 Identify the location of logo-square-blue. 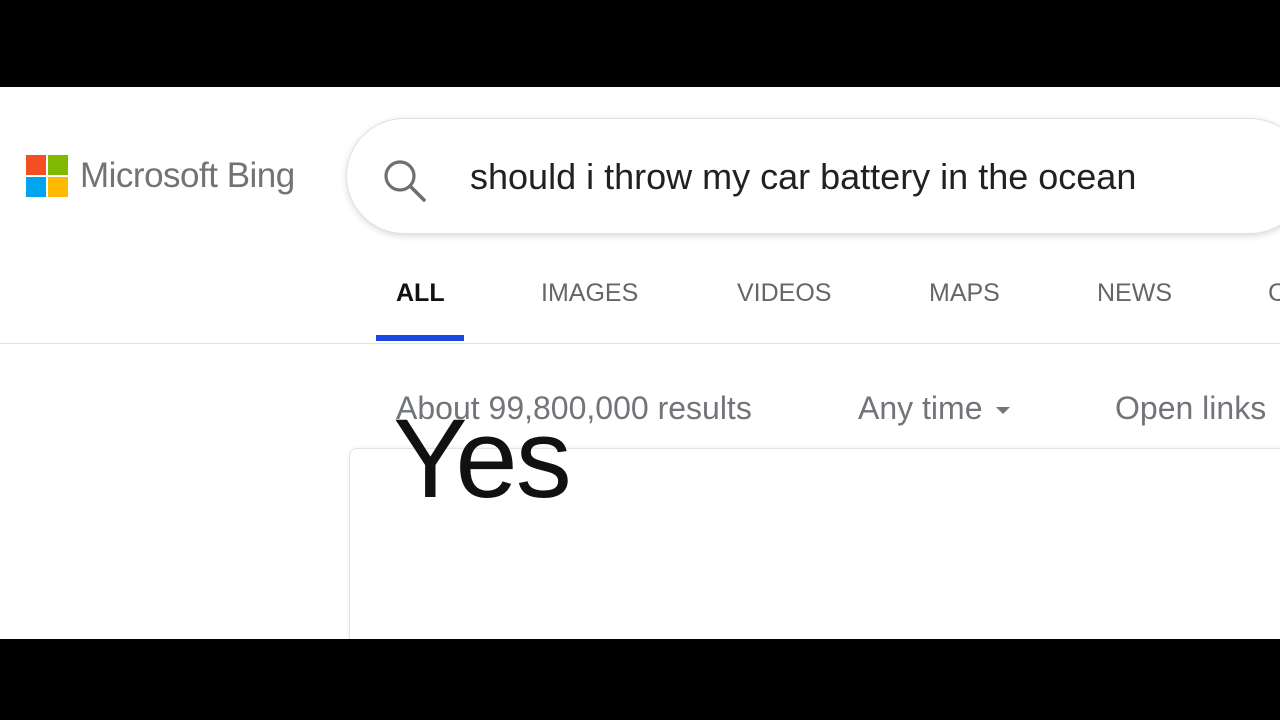
(36, 187).